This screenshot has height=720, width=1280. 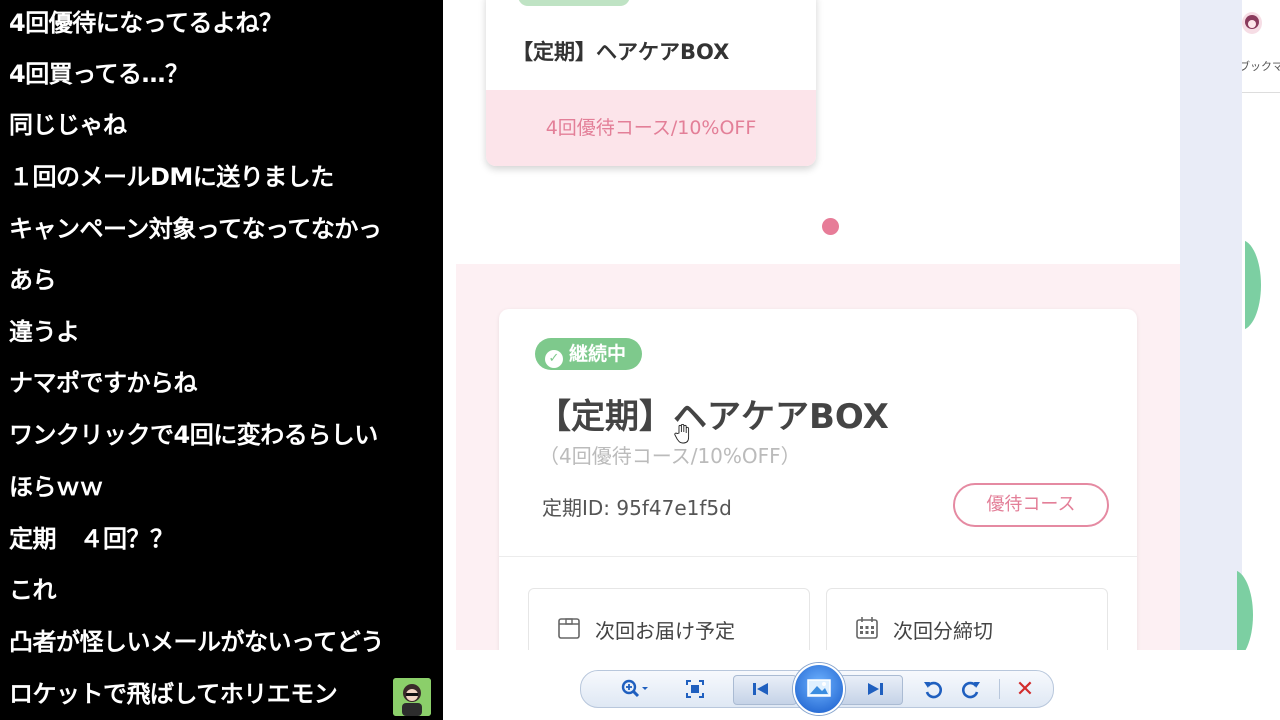 I want to click on course-card-offer: 4回優待コース/10%OFF, so click(x=651, y=128).